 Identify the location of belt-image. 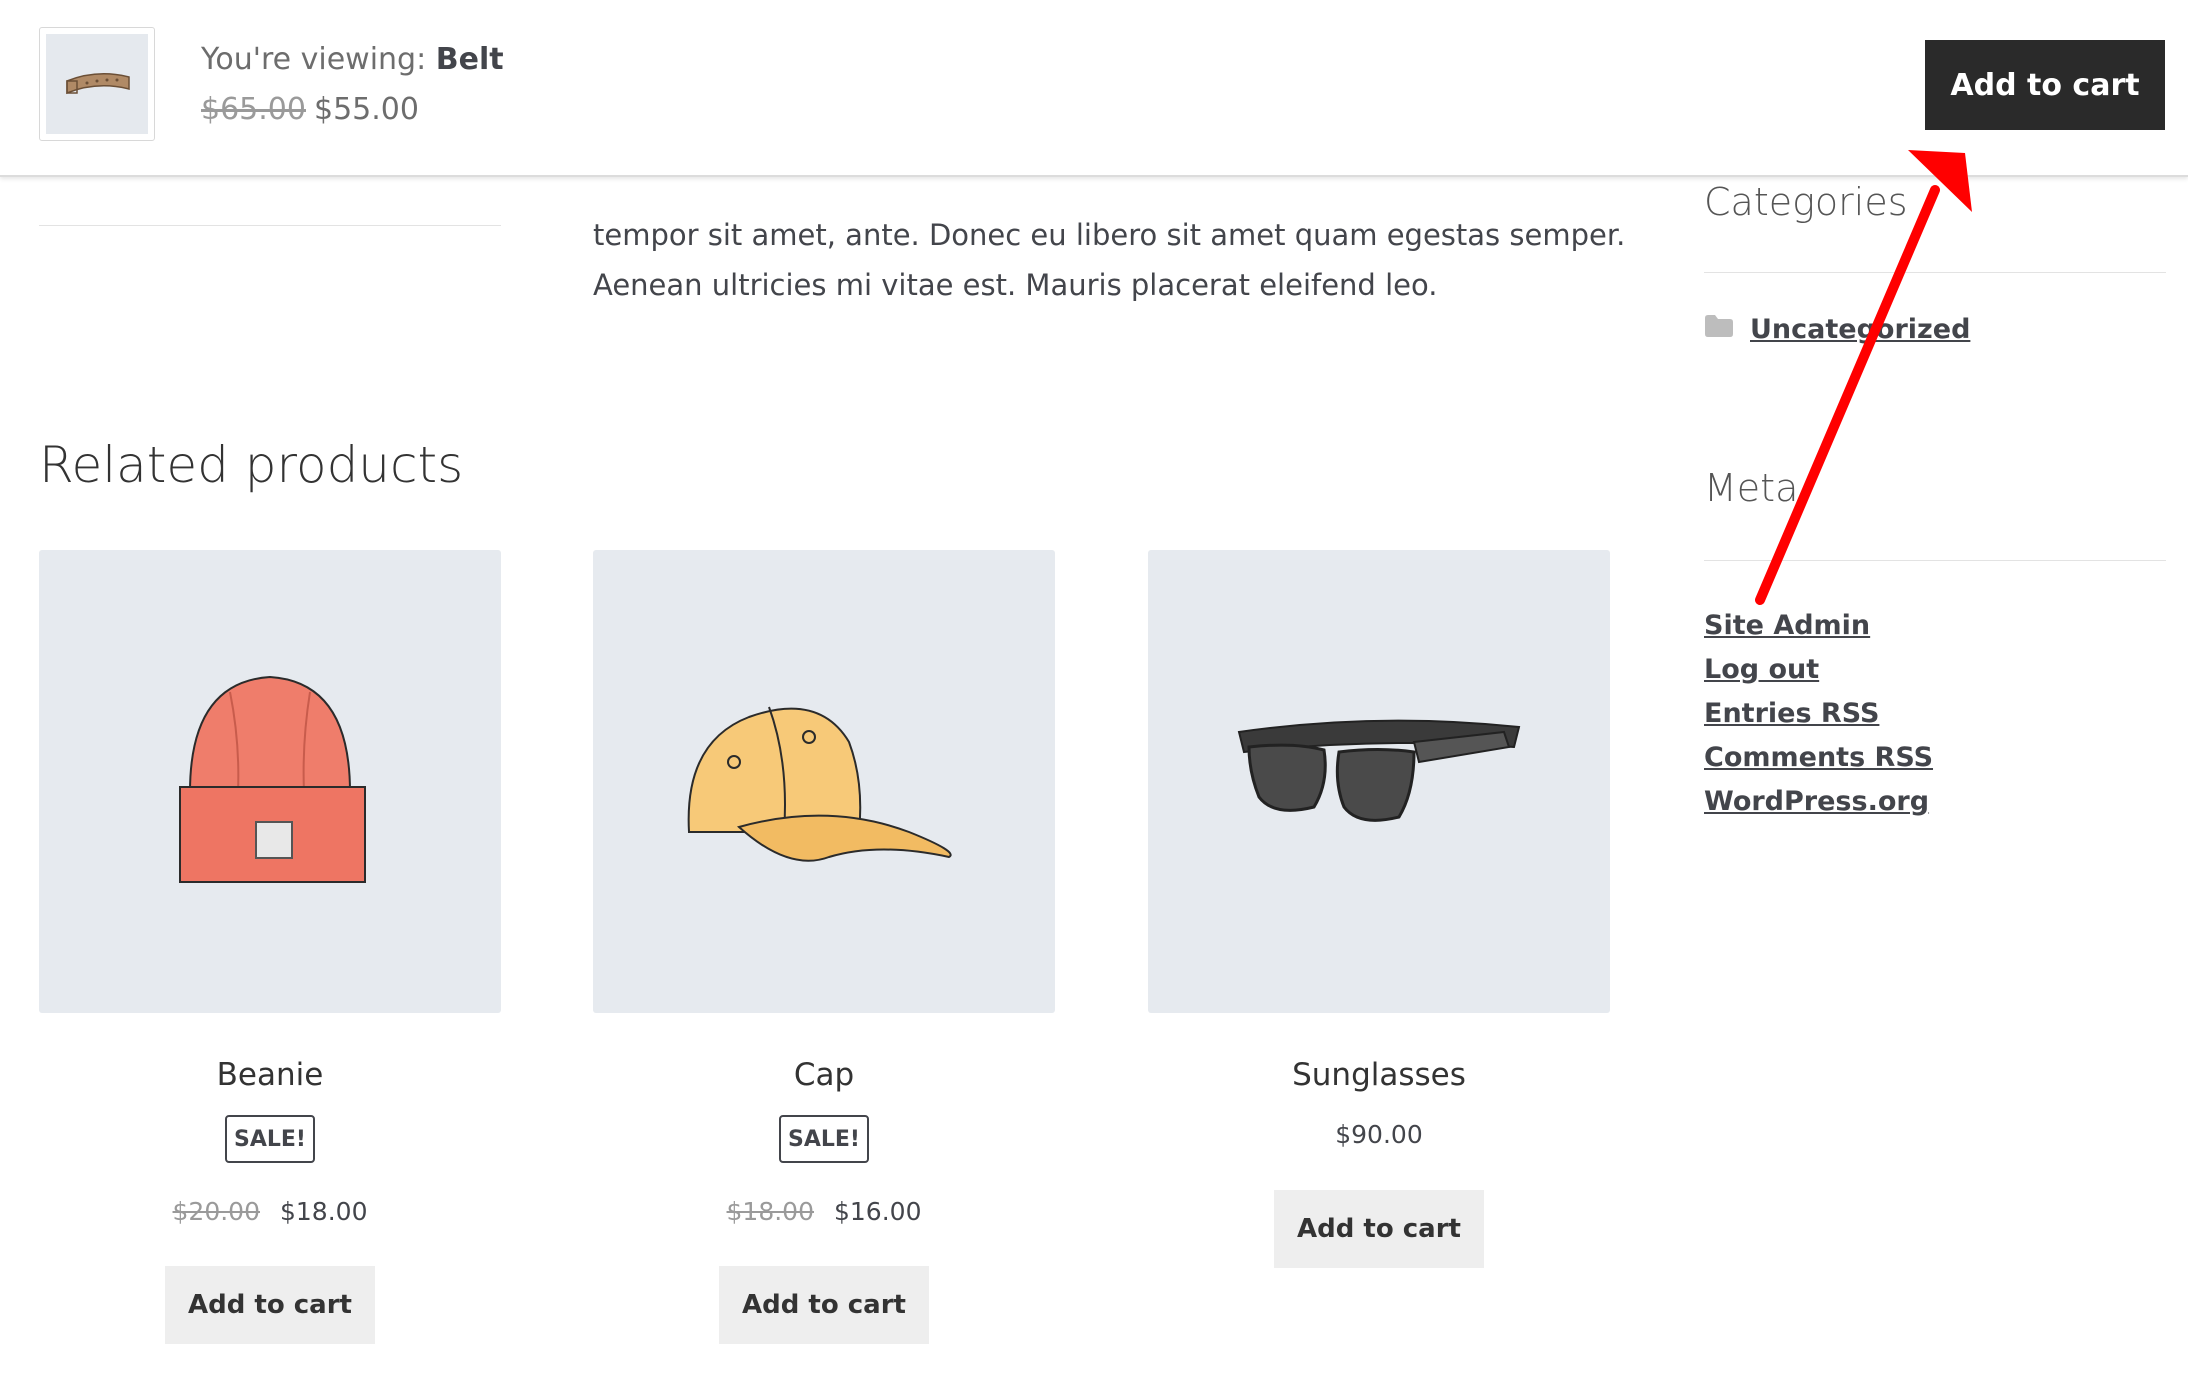
(97, 84).